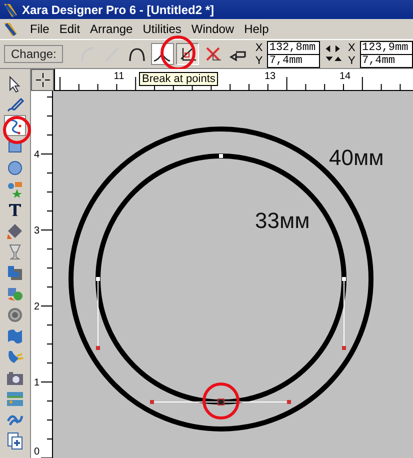 Image resolution: width=413 pixels, height=458 pixels. I want to click on ruler-label: 3, so click(37, 231).